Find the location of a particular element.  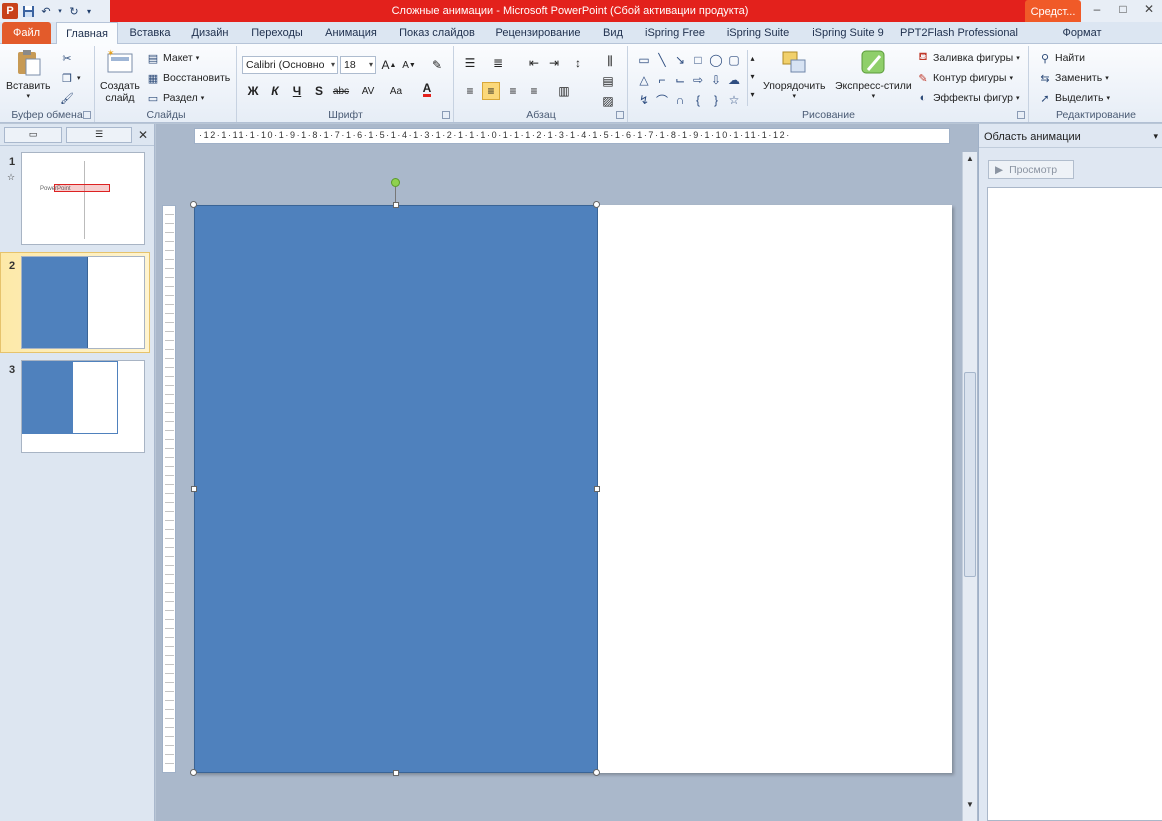

resize-handle-top-left is located at coordinates (193, 204).